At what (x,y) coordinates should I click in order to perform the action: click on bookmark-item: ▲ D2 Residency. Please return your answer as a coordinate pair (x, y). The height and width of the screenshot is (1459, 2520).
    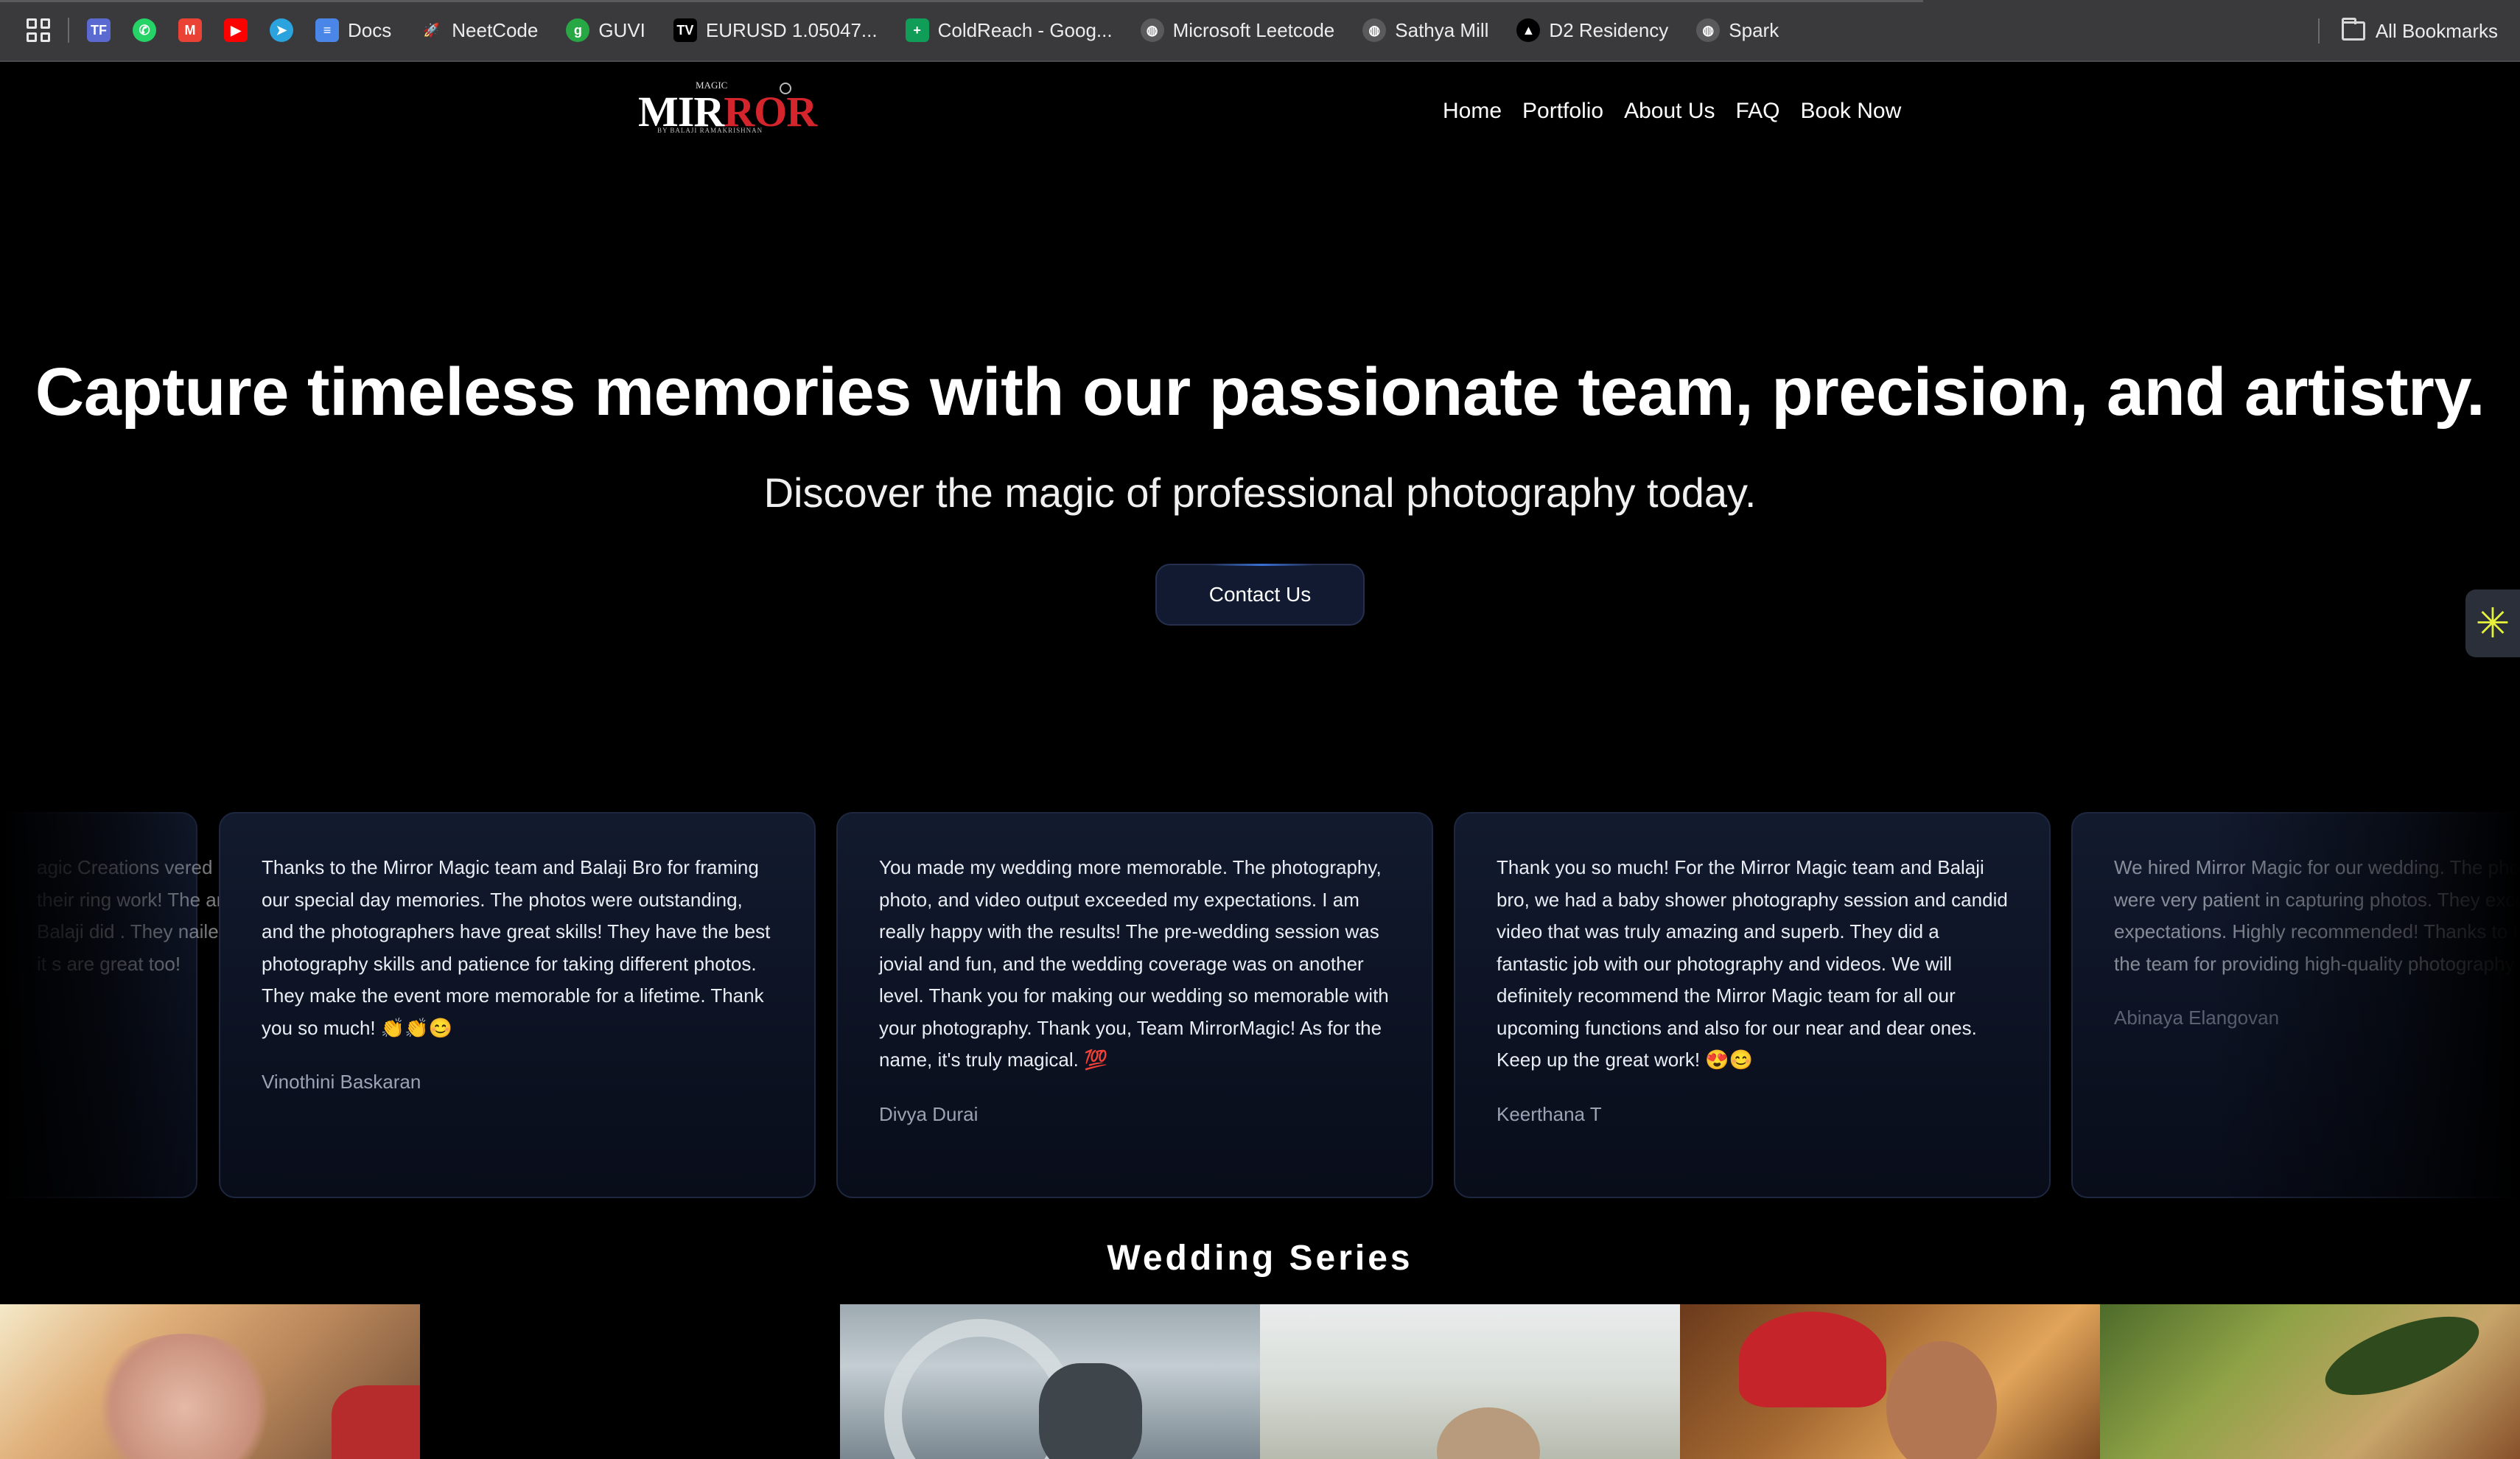
    Looking at the image, I should click on (1592, 30).